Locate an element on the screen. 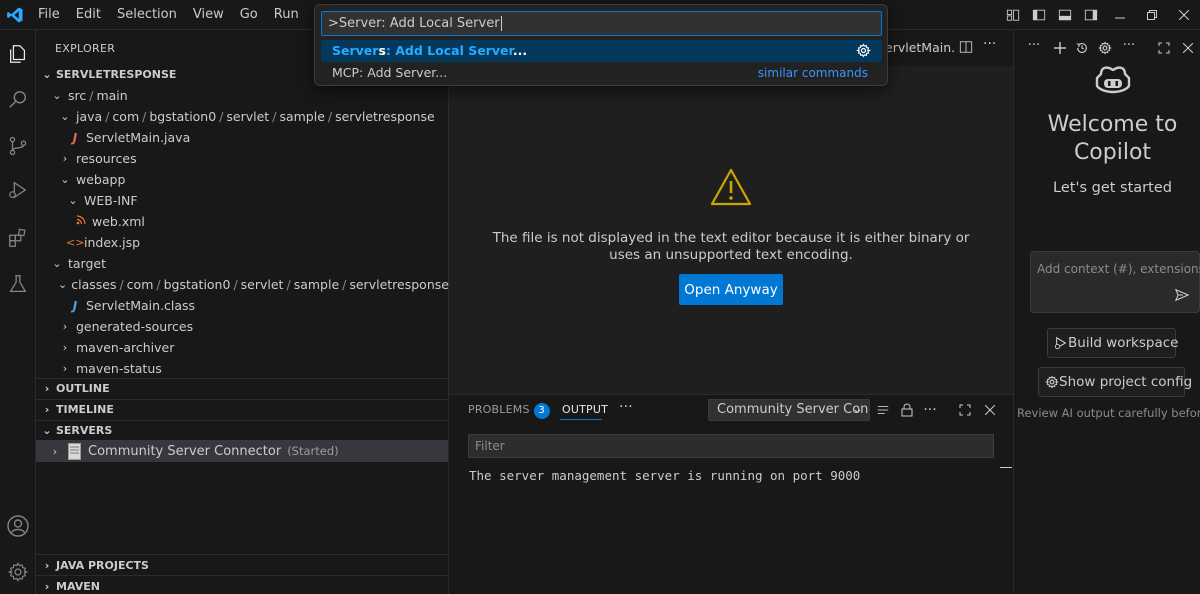 The image size is (1200, 594). lock-scroll-icon is located at coordinates (907, 410).